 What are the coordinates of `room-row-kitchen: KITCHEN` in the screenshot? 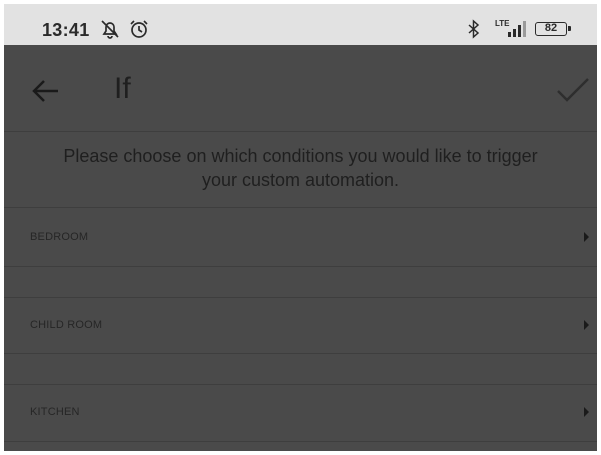 It's located at (300, 413).